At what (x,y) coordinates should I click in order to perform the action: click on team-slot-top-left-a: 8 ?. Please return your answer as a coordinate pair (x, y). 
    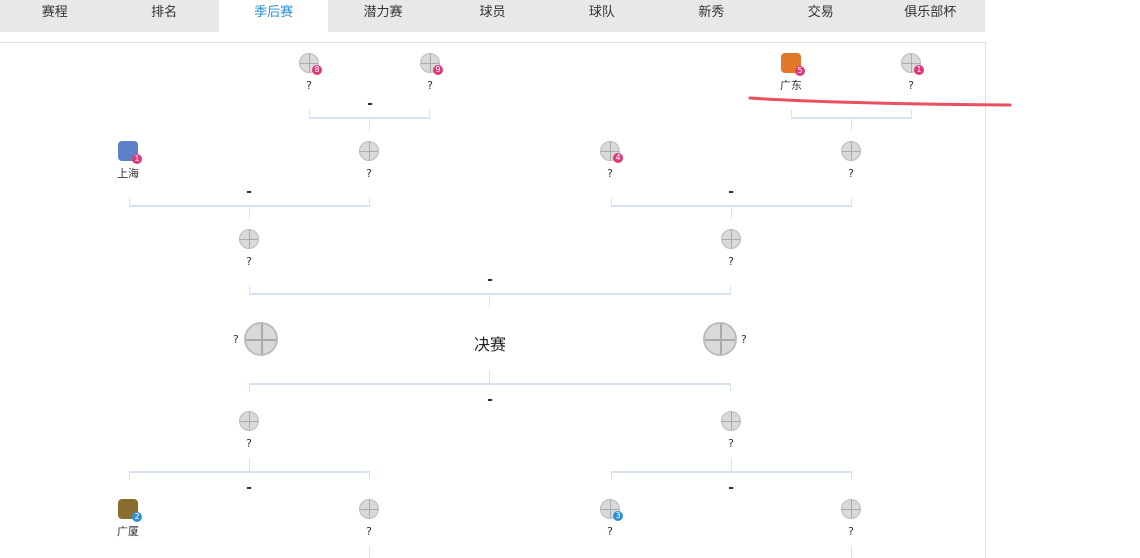
    Looking at the image, I should click on (309, 73).